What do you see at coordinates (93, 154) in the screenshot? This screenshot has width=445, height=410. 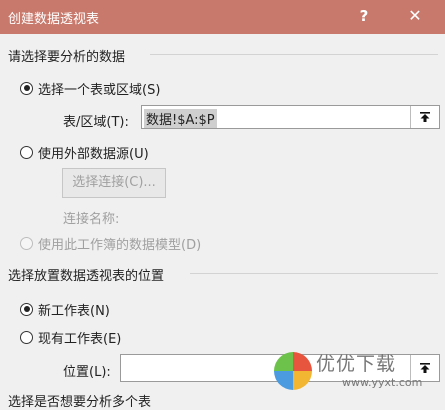 I see `radio-label: 使用外部数据源(U)` at bounding box center [93, 154].